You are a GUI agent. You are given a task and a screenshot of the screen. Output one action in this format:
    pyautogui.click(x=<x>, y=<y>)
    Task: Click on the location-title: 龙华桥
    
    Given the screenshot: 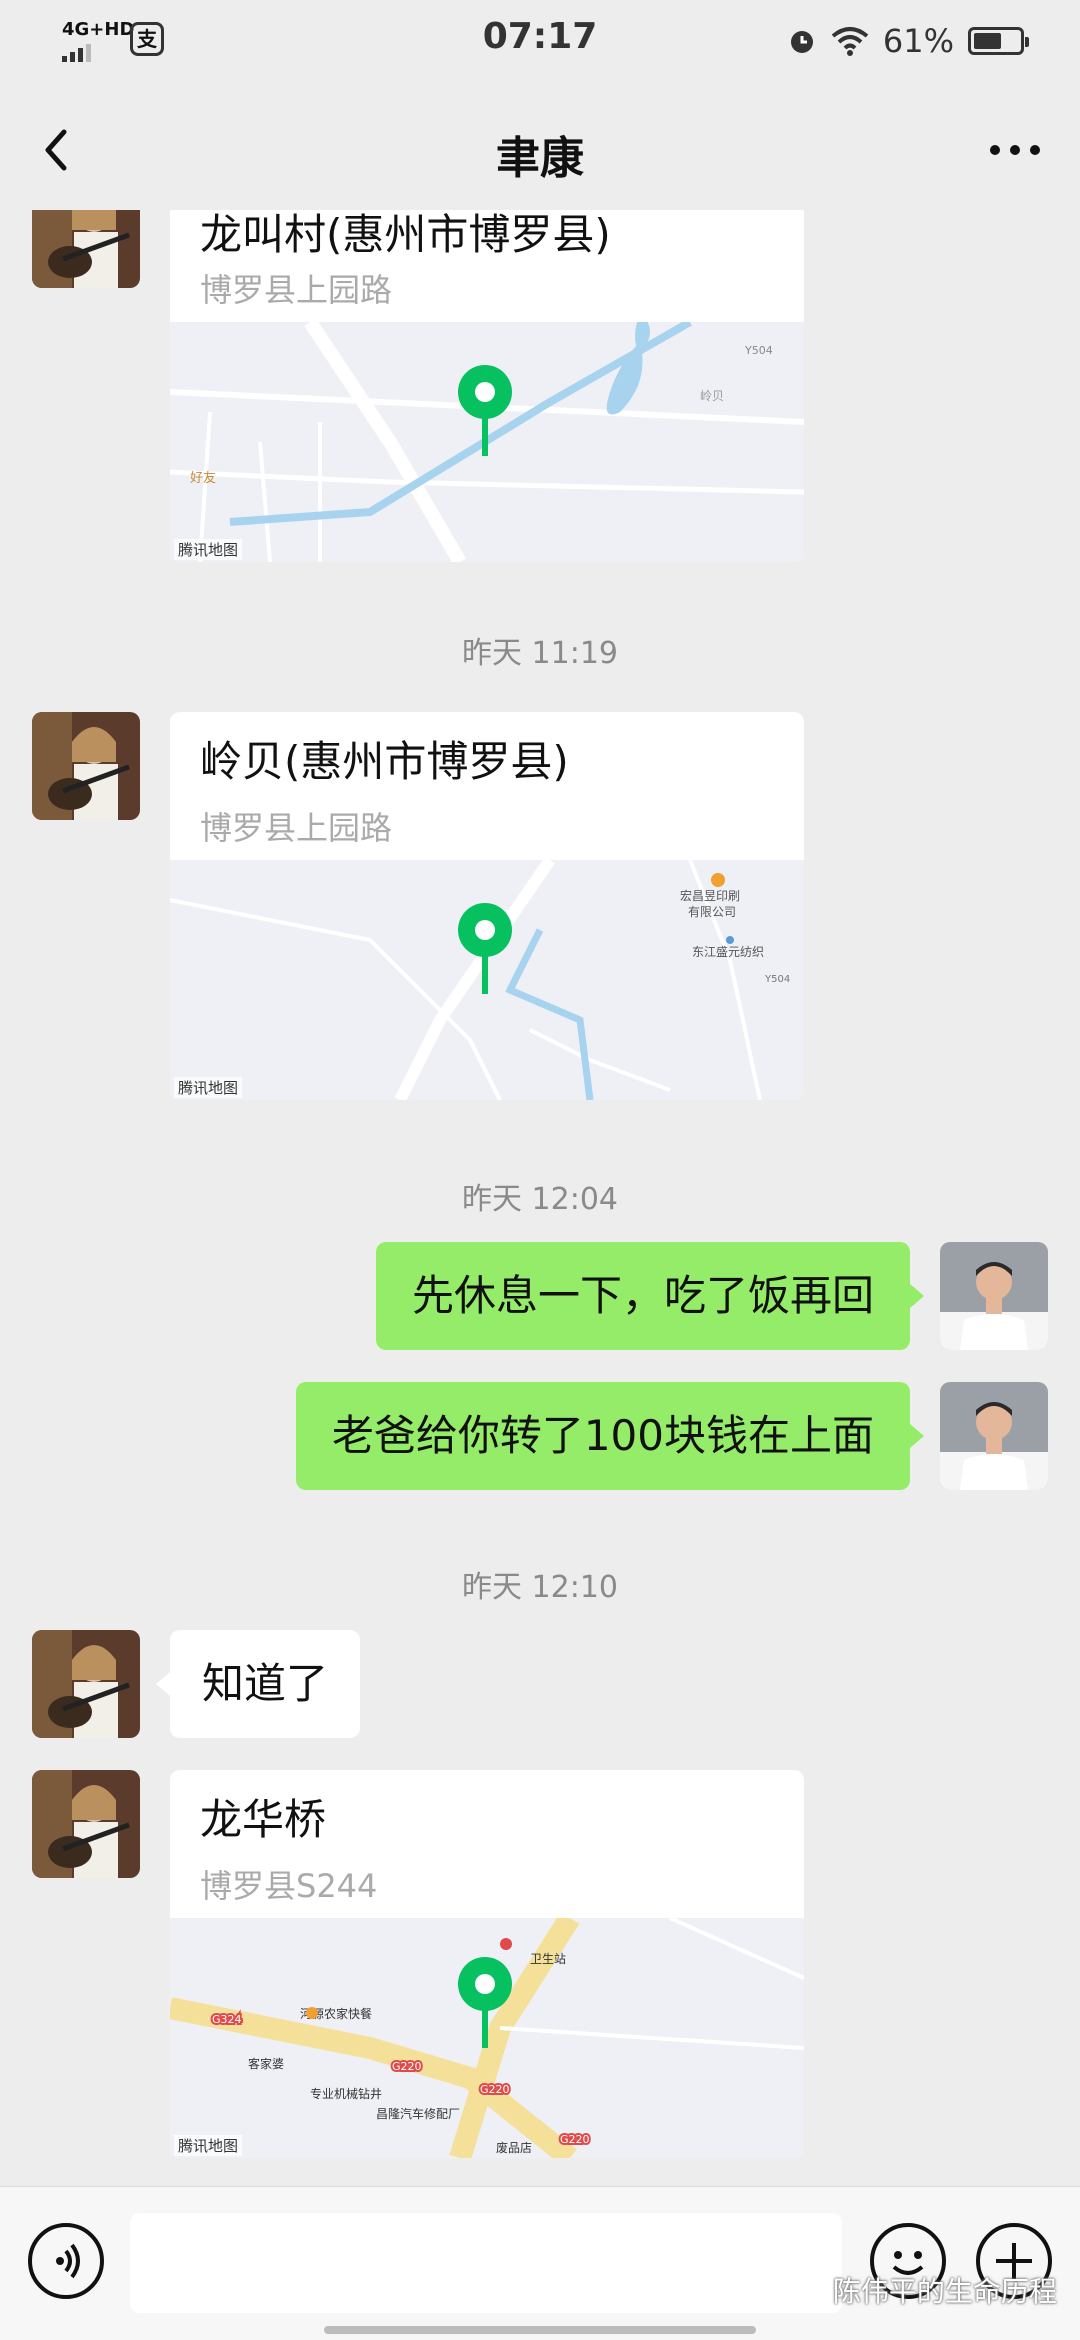 What is the action you would take?
    pyautogui.click(x=263, y=1819)
    